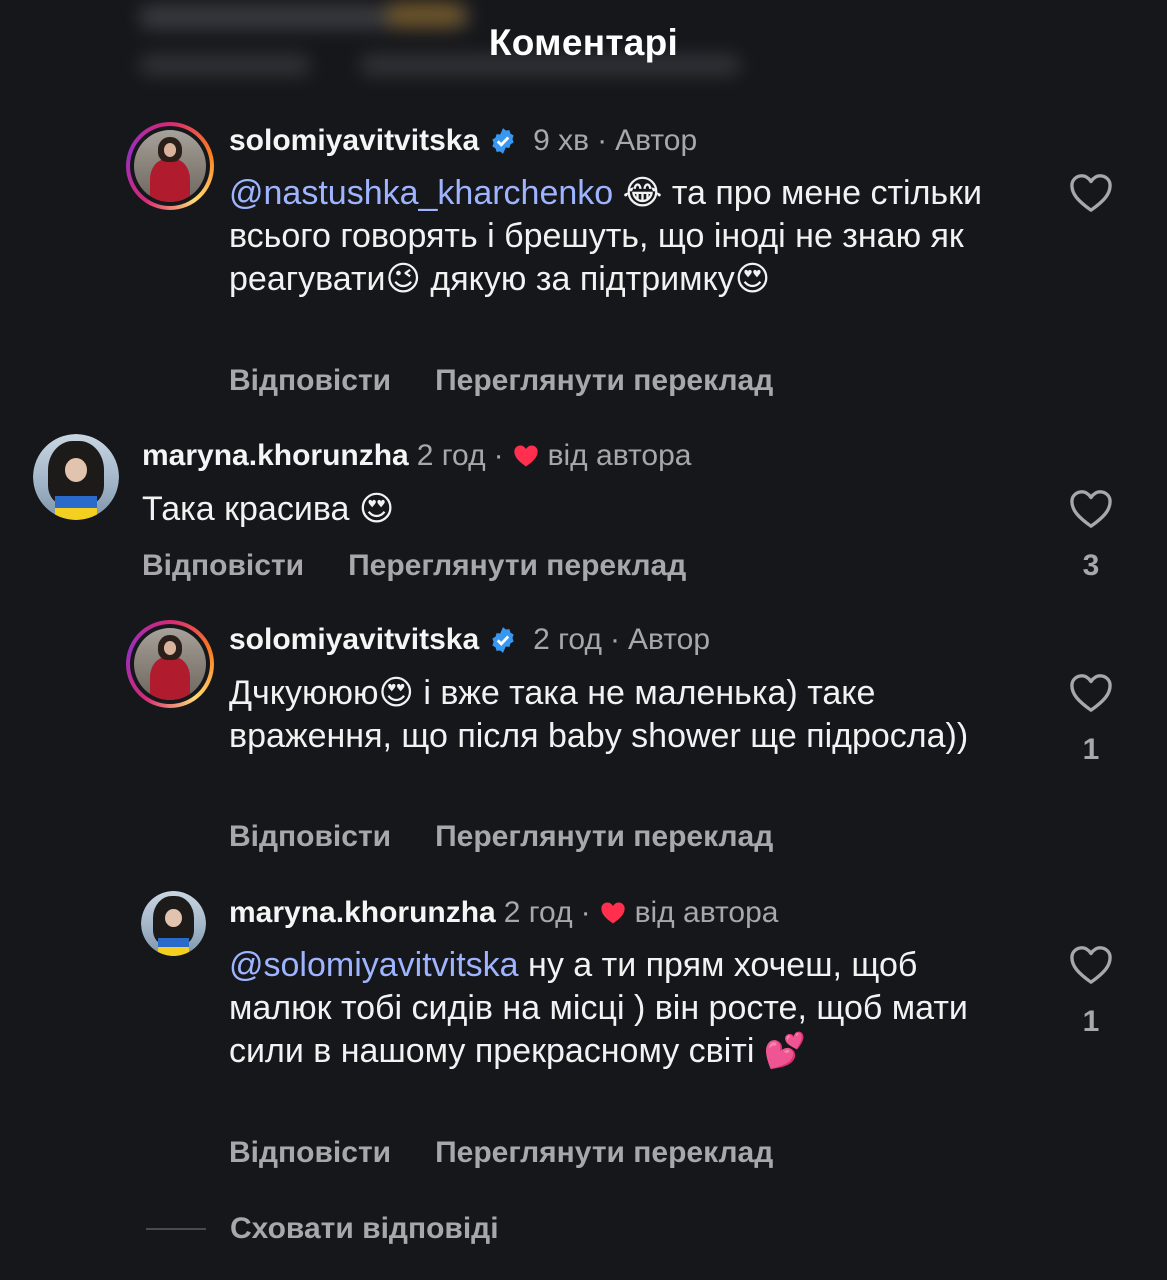  What do you see at coordinates (542, 509) in the screenshot?
I see `comment-text: Така красива 😍` at bounding box center [542, 509].